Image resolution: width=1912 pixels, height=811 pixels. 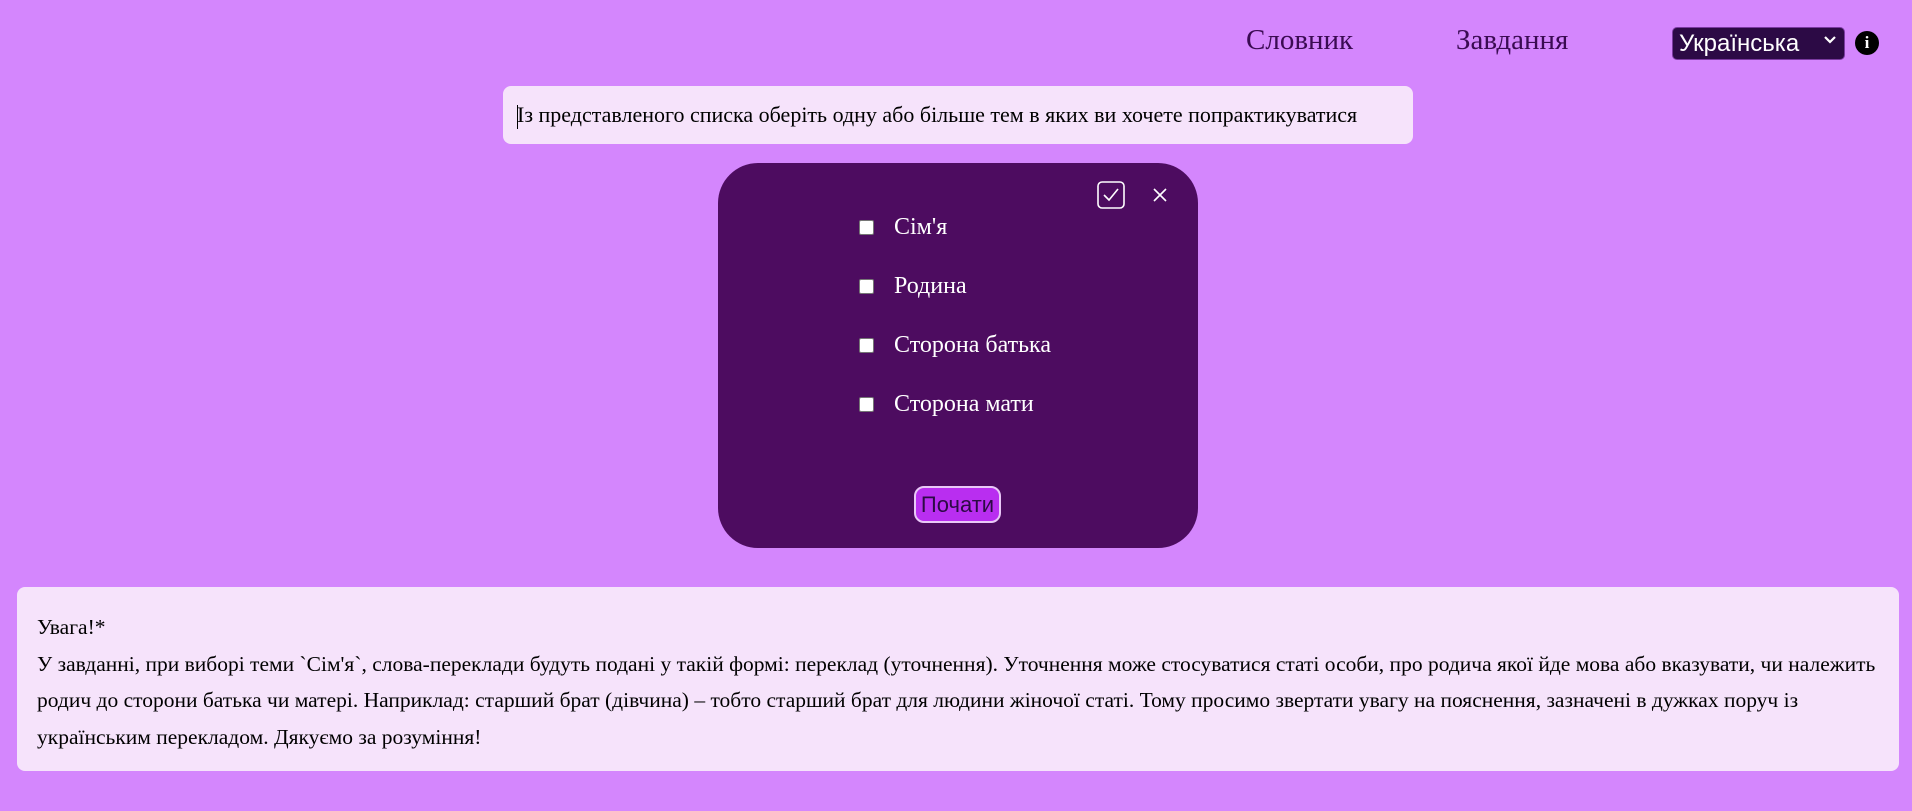 I want to click on topic-label: Родина, so click(x=930, y=285).